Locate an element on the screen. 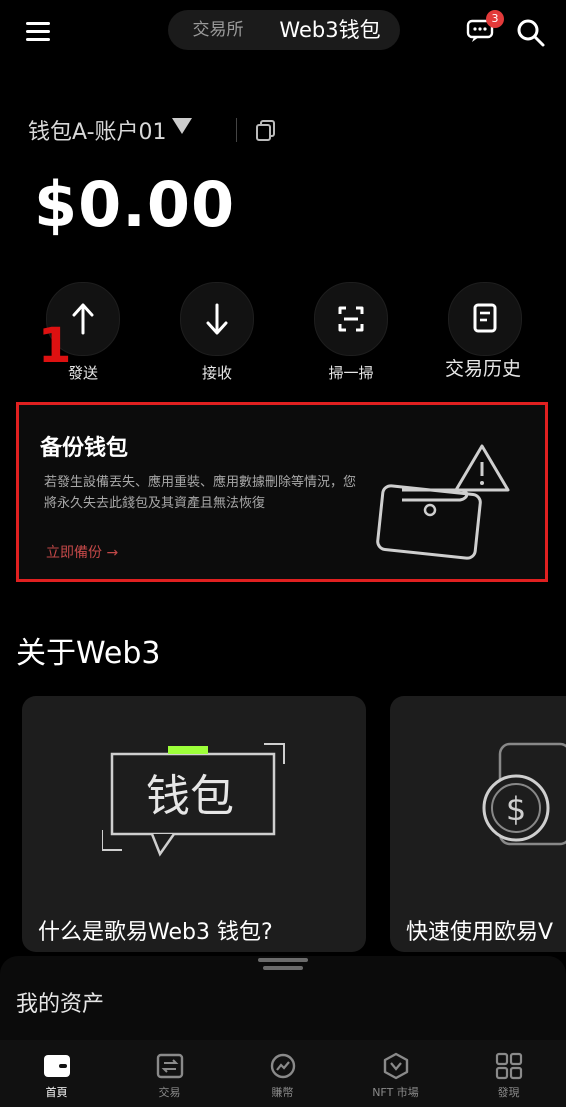  tab-discover: 發現 is located at coordinates (508, 1070).